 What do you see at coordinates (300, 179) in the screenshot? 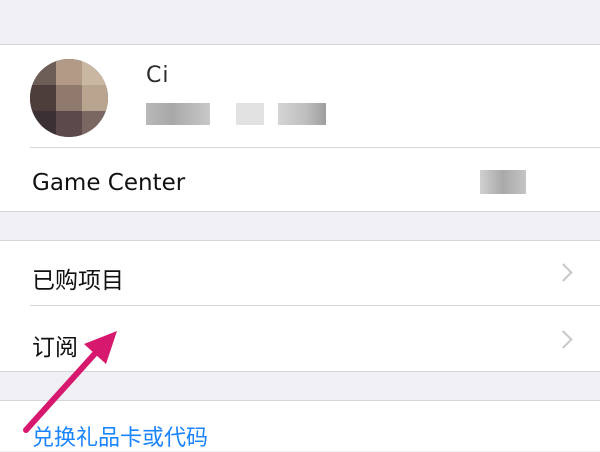
I see `game-center-row: Game Center` at bounding box center [300, 179].